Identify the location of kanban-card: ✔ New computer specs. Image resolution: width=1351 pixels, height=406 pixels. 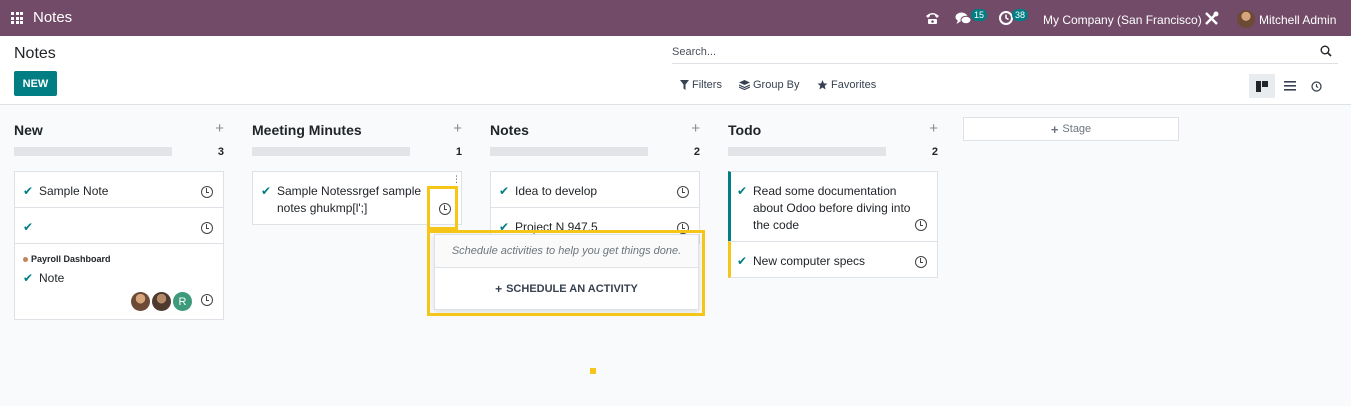
(833, 259).